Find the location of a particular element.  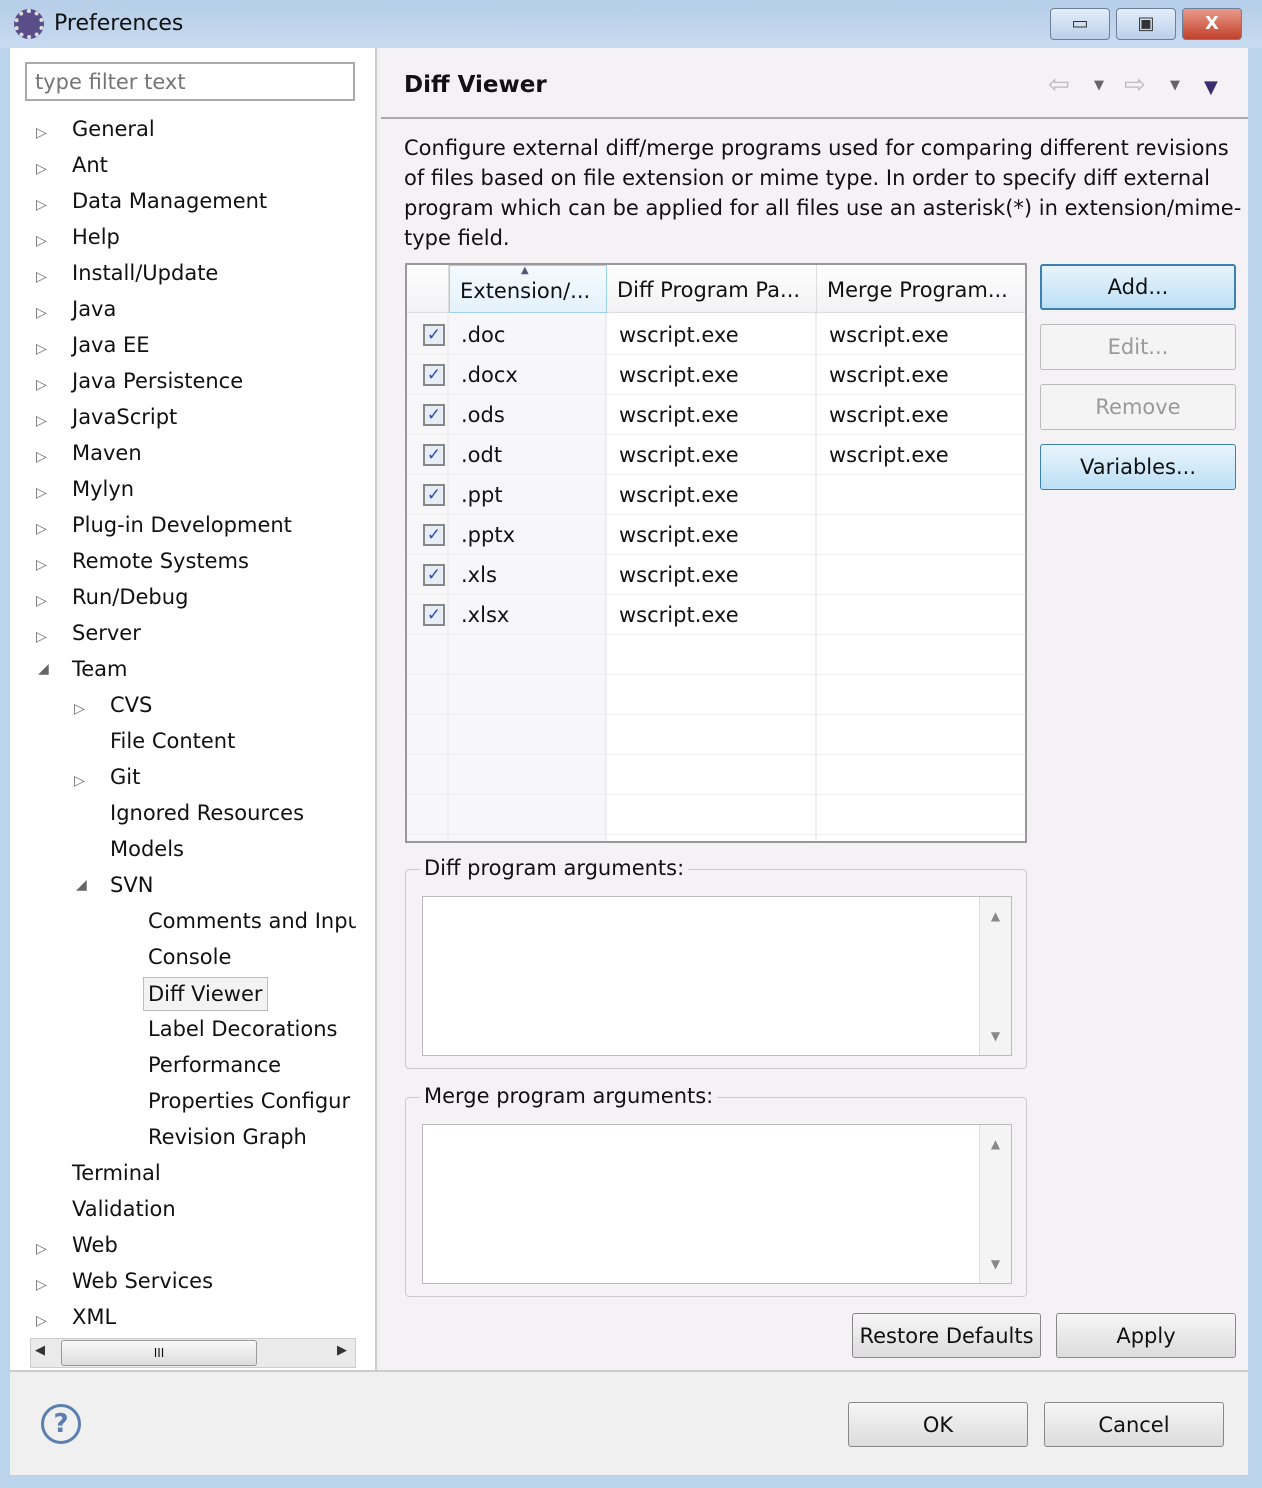

forward-menu-chevron-icon: ▼ is located at coordinates (1175, 85).